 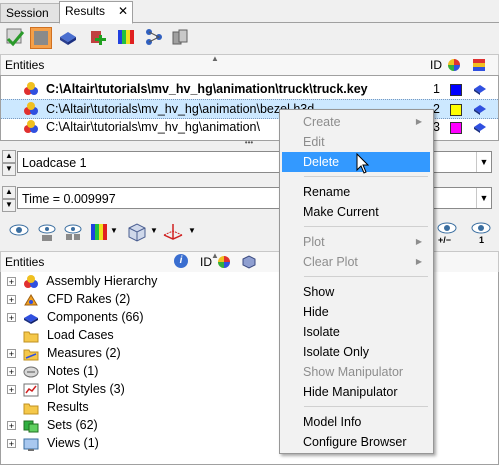 What do you see at coordinates (31, 318) in the screenshot?
I see `components-icon` at bounding box center [31, 318].